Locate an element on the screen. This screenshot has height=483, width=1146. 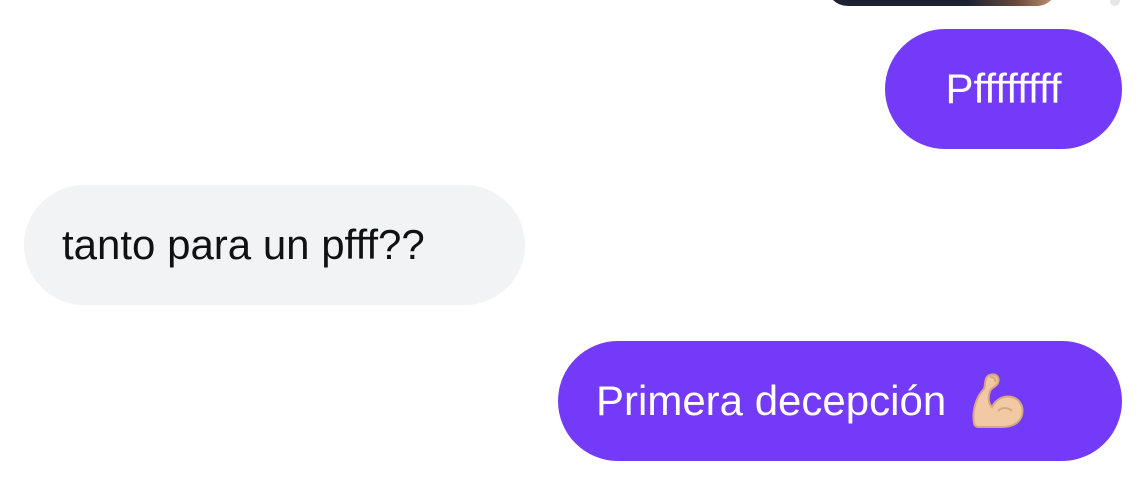
outgoing-message-bubble: Primera decepción is located at coordinates (840, 401).